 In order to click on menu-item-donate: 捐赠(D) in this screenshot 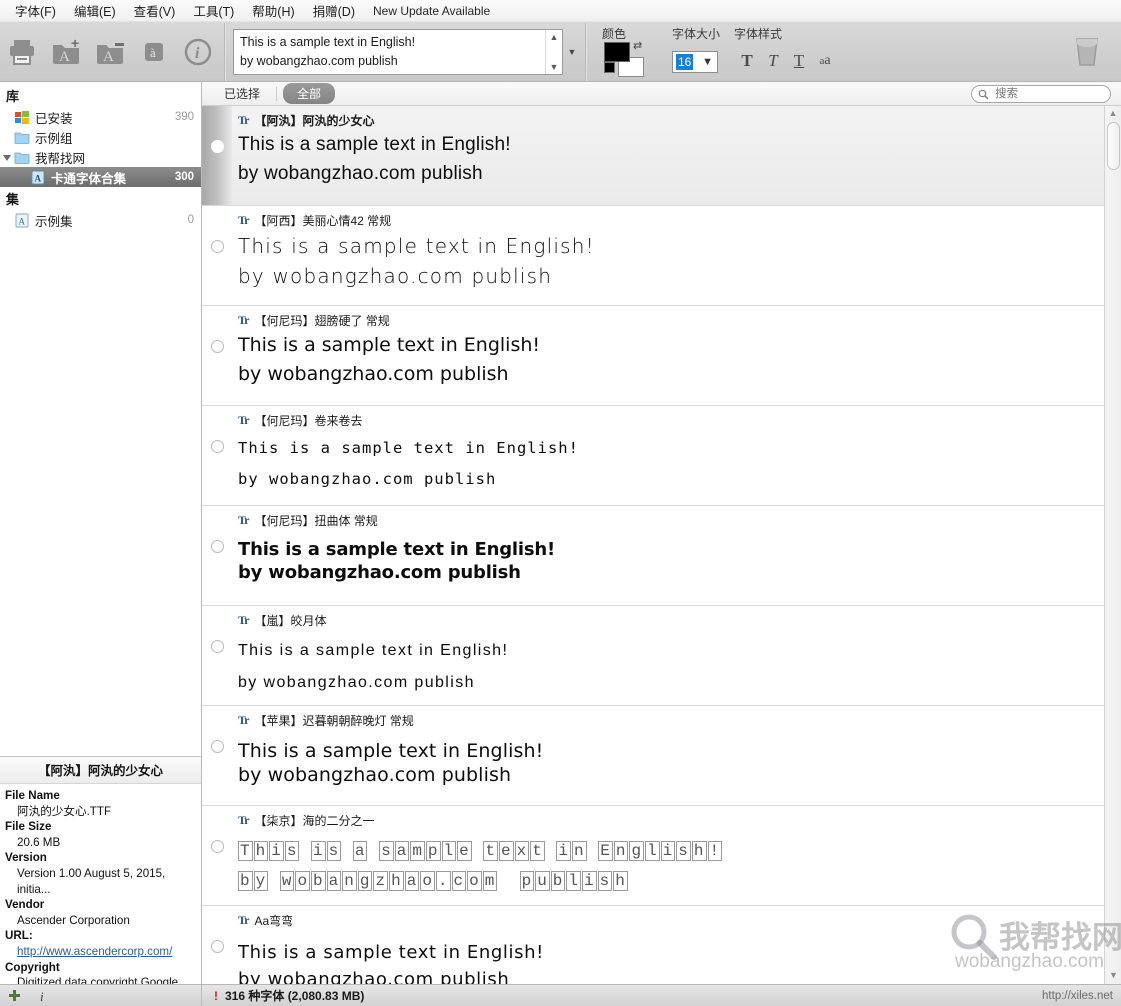, I will do `click(334, 11)`.